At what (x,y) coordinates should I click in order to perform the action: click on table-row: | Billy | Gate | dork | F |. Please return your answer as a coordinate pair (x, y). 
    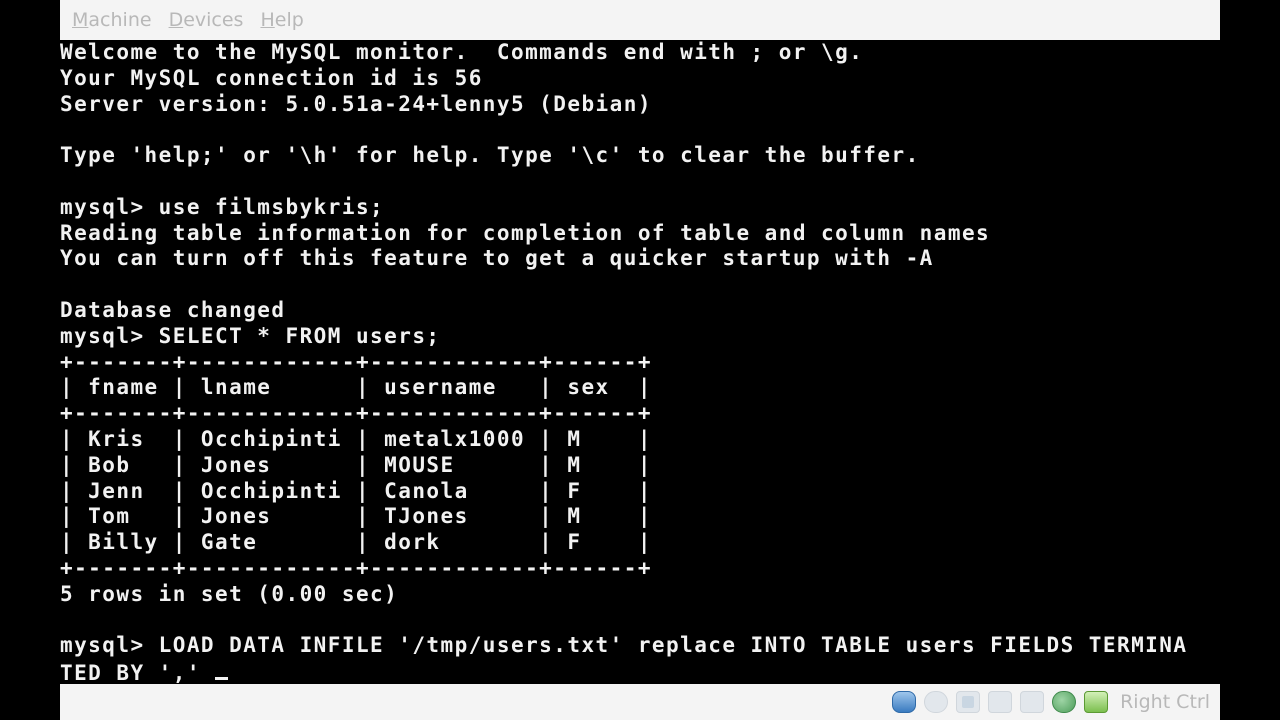
    Looking at the image, I should click on (356, 542).